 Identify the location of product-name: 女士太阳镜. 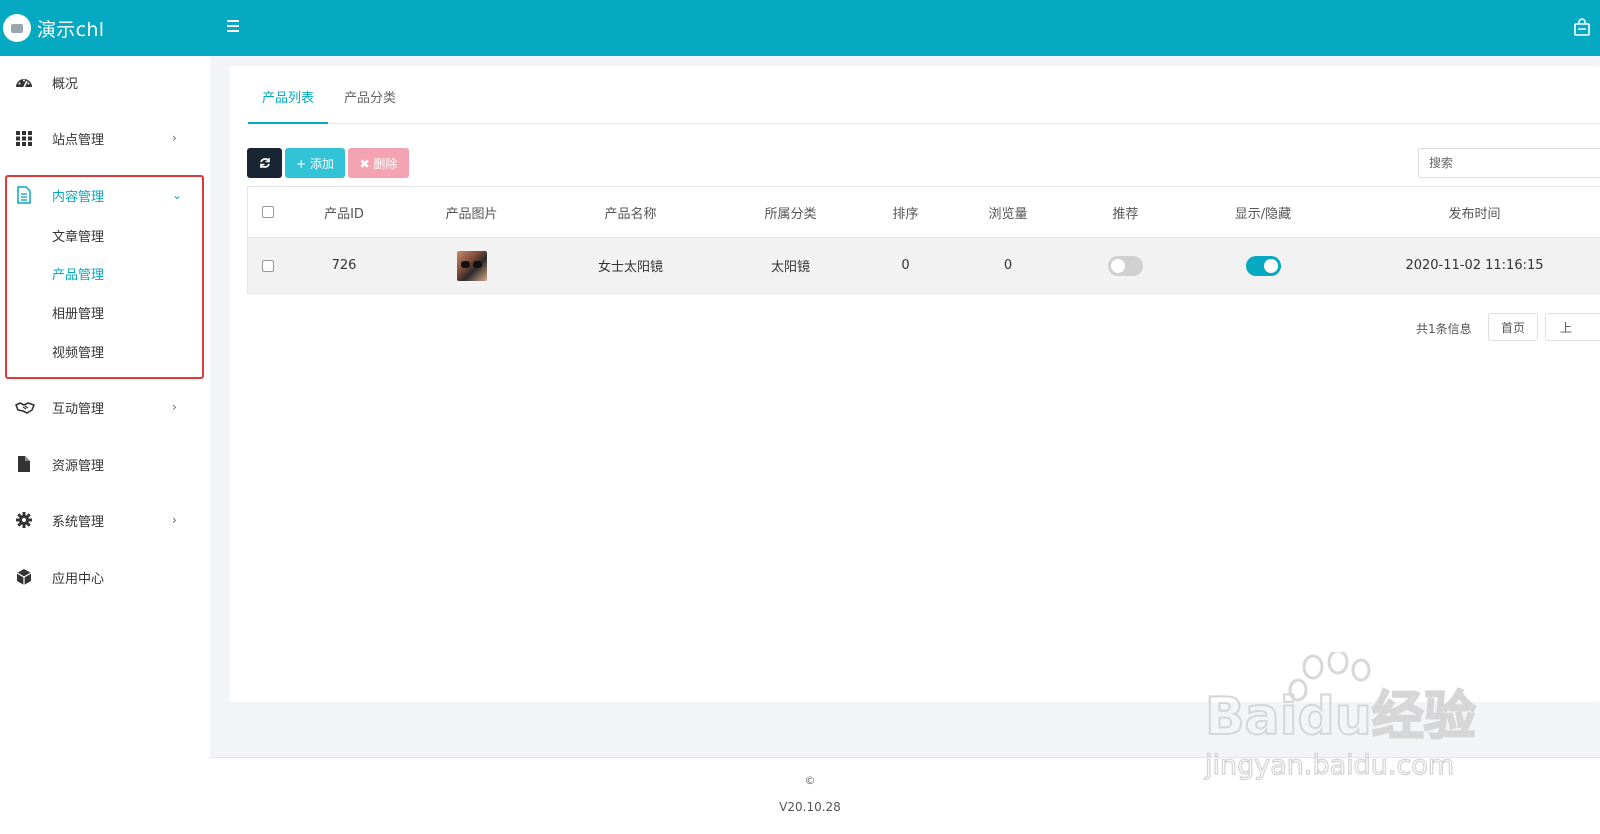
(630, 267).